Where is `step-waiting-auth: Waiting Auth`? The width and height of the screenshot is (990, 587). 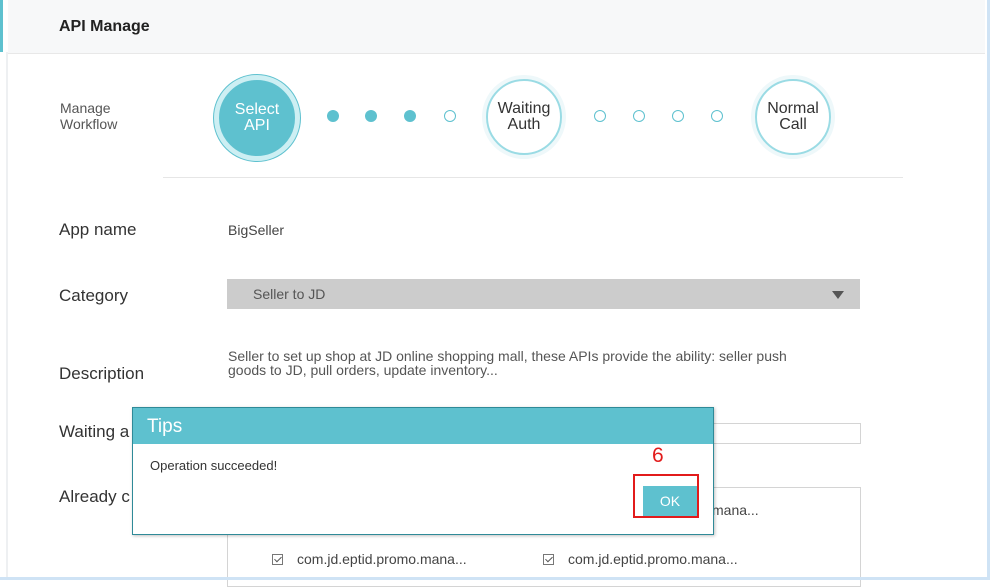 step-waiting-auth: Waiting Auth is located at coordinates (524, 117).